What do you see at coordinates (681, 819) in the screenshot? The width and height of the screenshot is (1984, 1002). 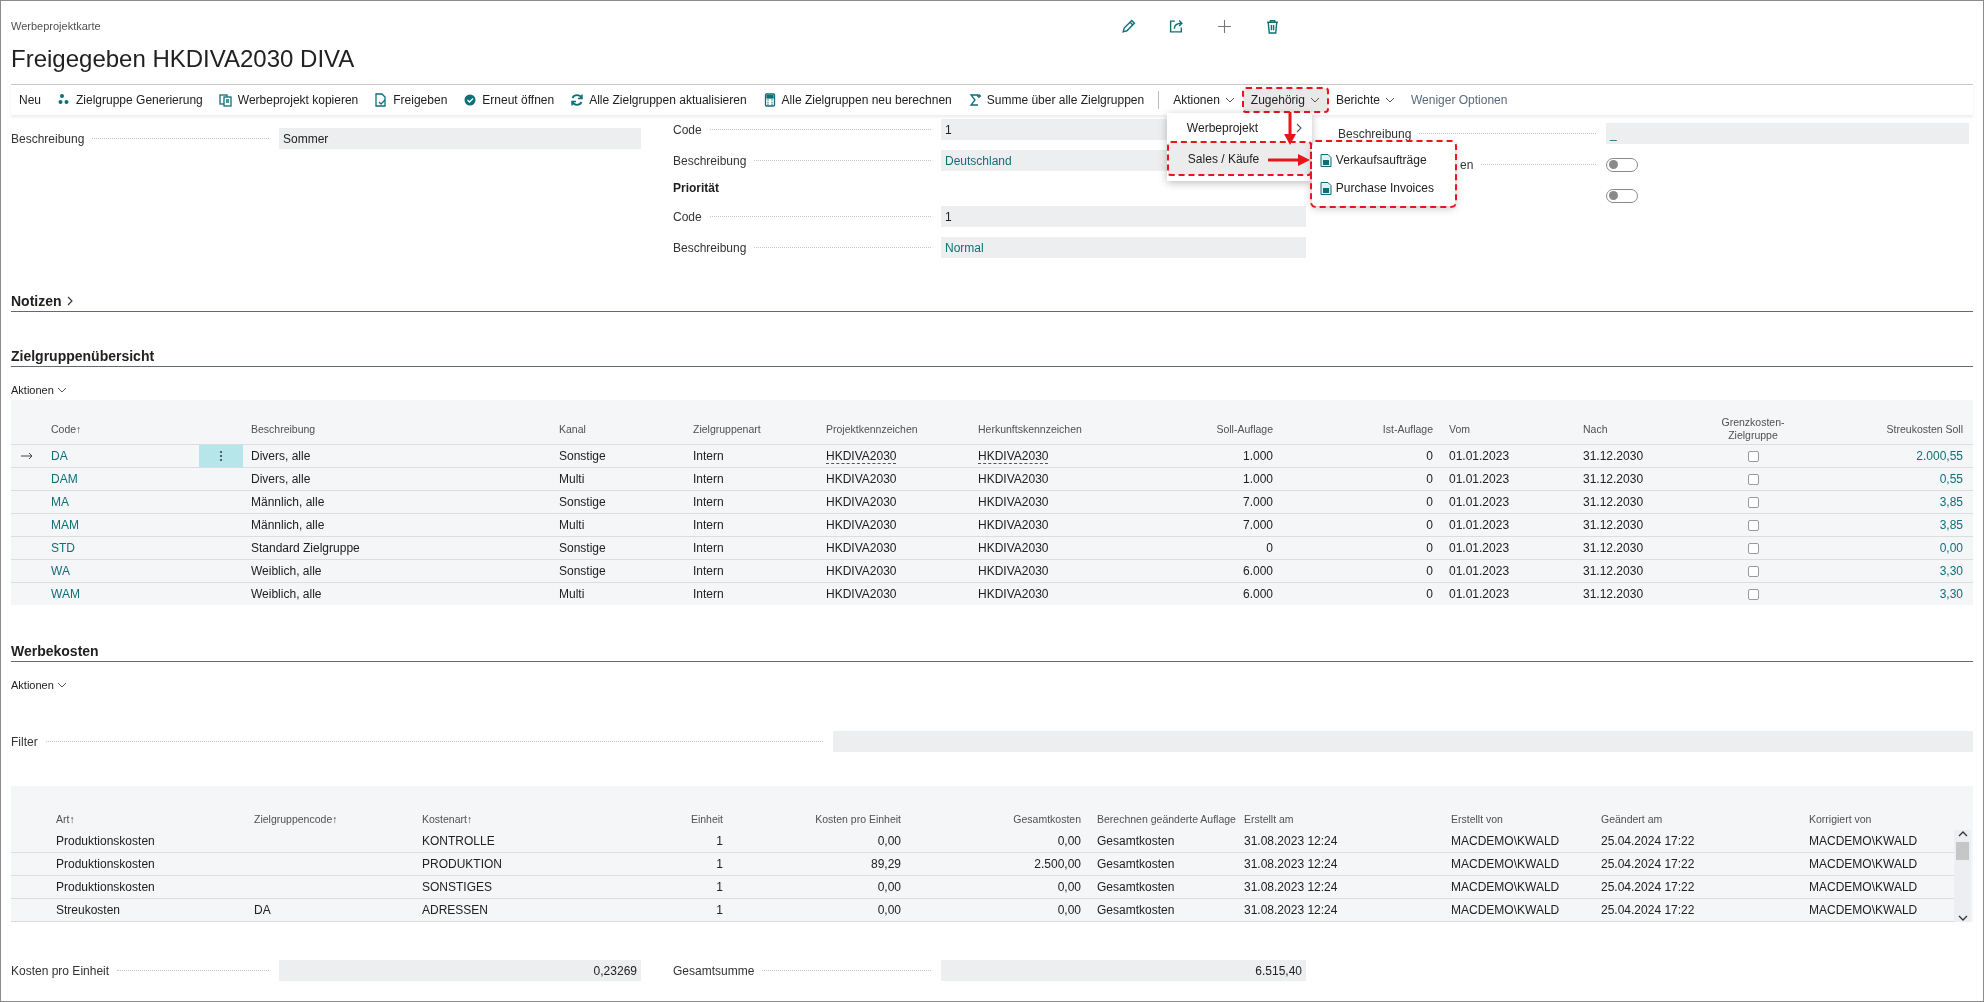 I see `column-header: Einheit` at bounding box center [681, 819].